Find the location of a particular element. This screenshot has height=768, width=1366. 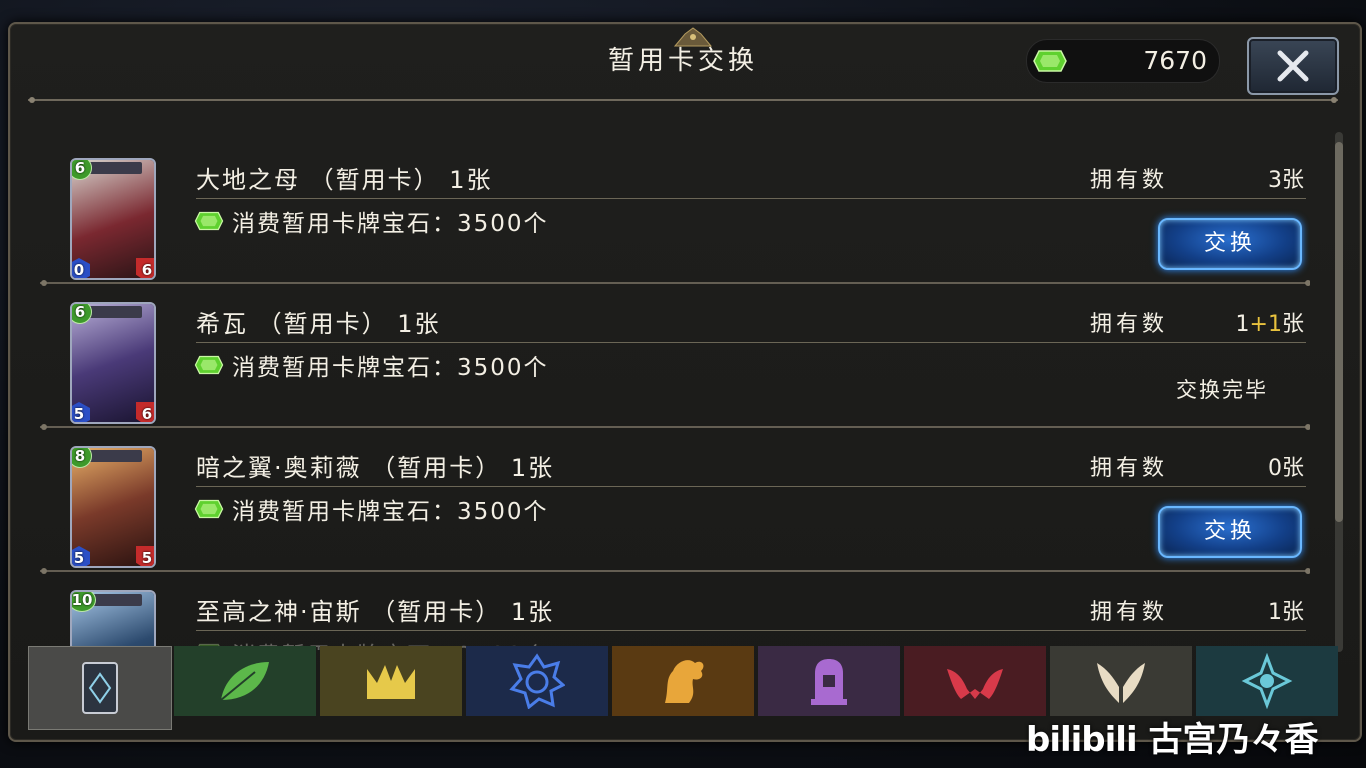

card-cost-badge: 10 is located at coordinates (84, 602).